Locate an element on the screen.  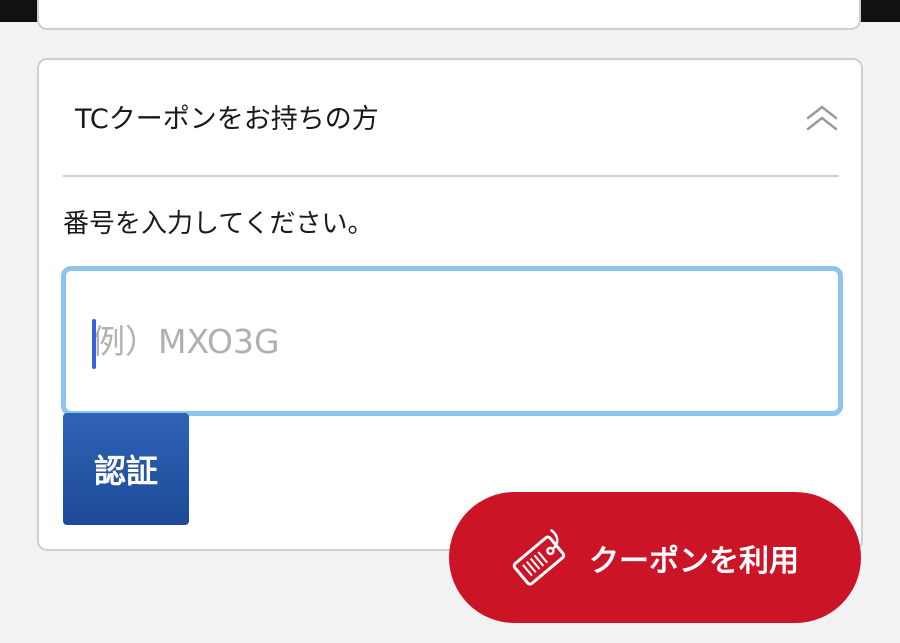
divider is located at coordinates (451, 176).